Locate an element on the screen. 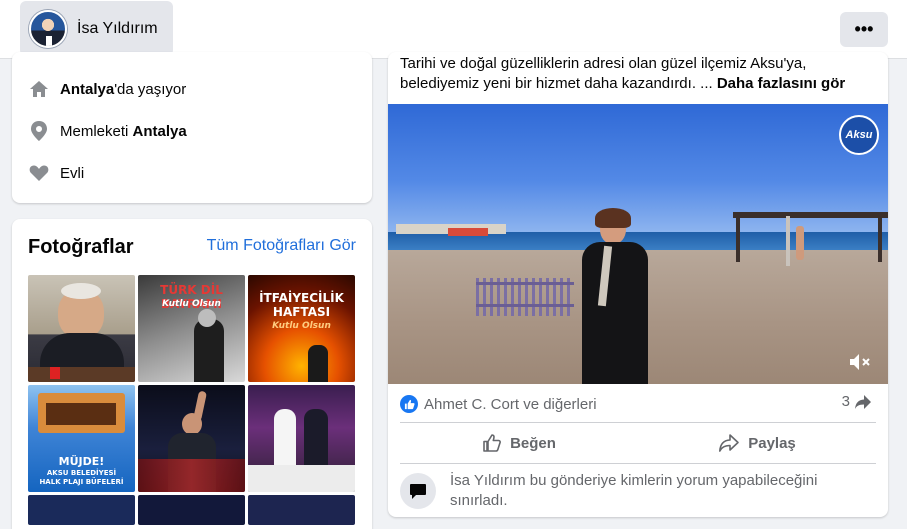  reaction-summary: Ahmet C. Cort ve diğerleri 3 is located at coordinates (638, 404).